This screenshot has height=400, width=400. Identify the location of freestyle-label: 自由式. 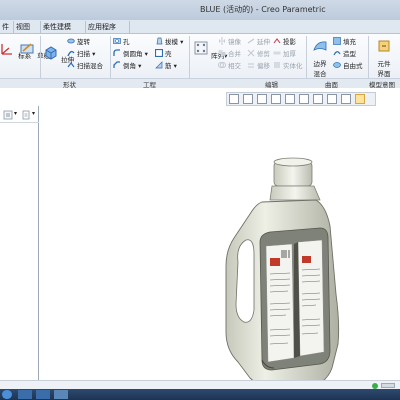
(353, 66).